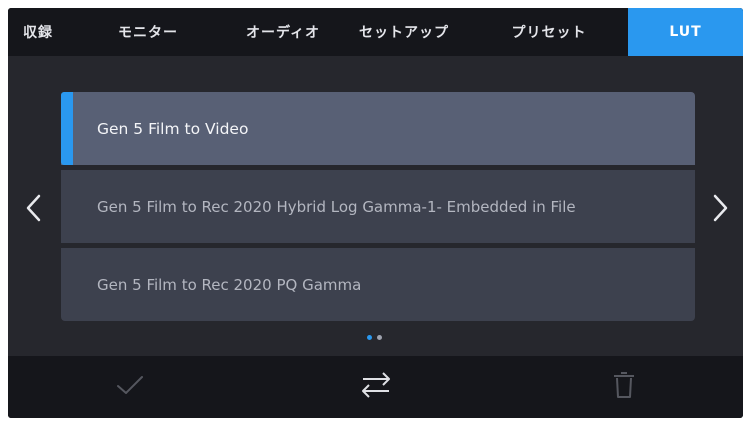 This screenshot has height=426, width=751. What do you see at coordinates (685, 32) in the screenshot?
I see `tab-lut: LUT` at bounding box center [685, 32].